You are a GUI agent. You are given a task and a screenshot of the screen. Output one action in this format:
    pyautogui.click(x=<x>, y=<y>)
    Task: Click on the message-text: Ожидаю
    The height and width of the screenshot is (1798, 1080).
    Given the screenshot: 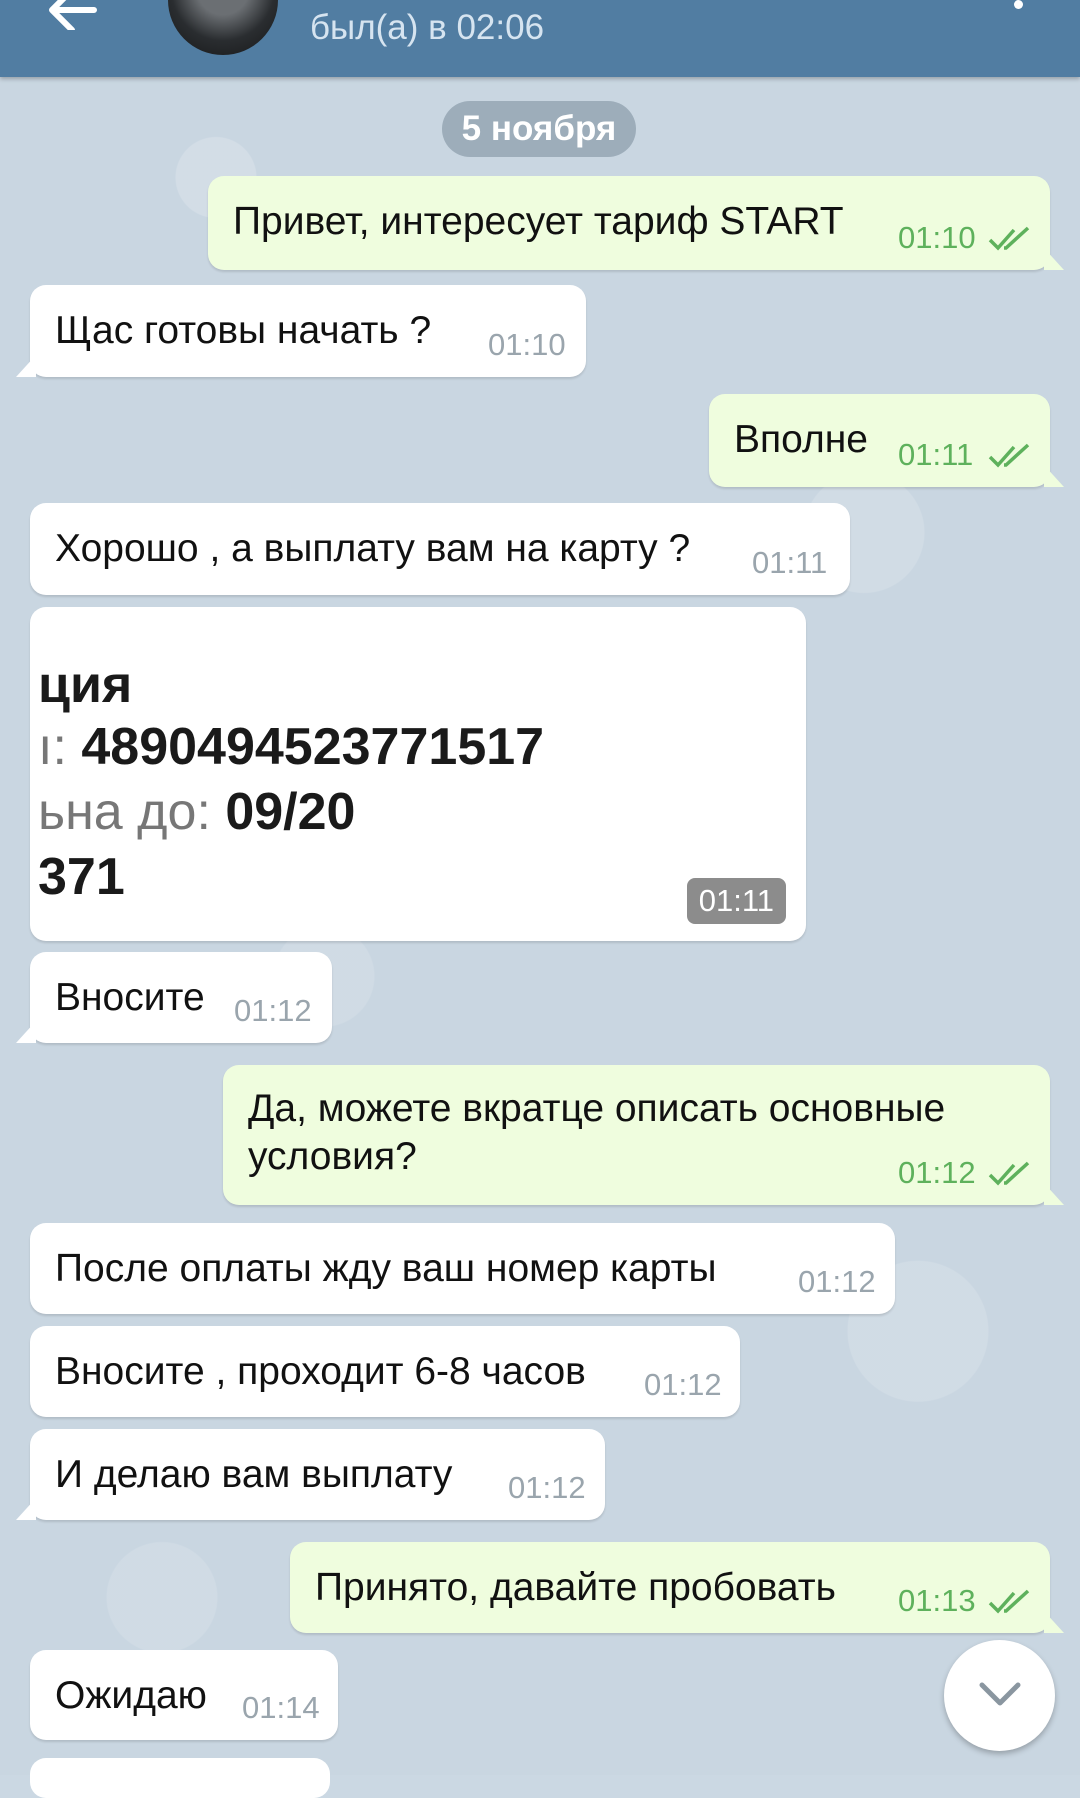 What is the action you would take?
    pyautogui.click(x=131, y=1695)
    